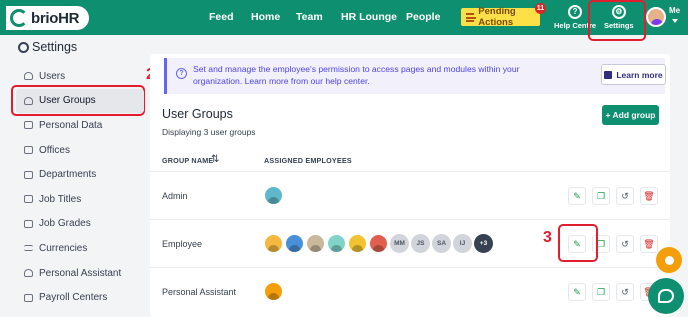  I want to click on sidebar-item-label: User Groups, so click(67, 101).